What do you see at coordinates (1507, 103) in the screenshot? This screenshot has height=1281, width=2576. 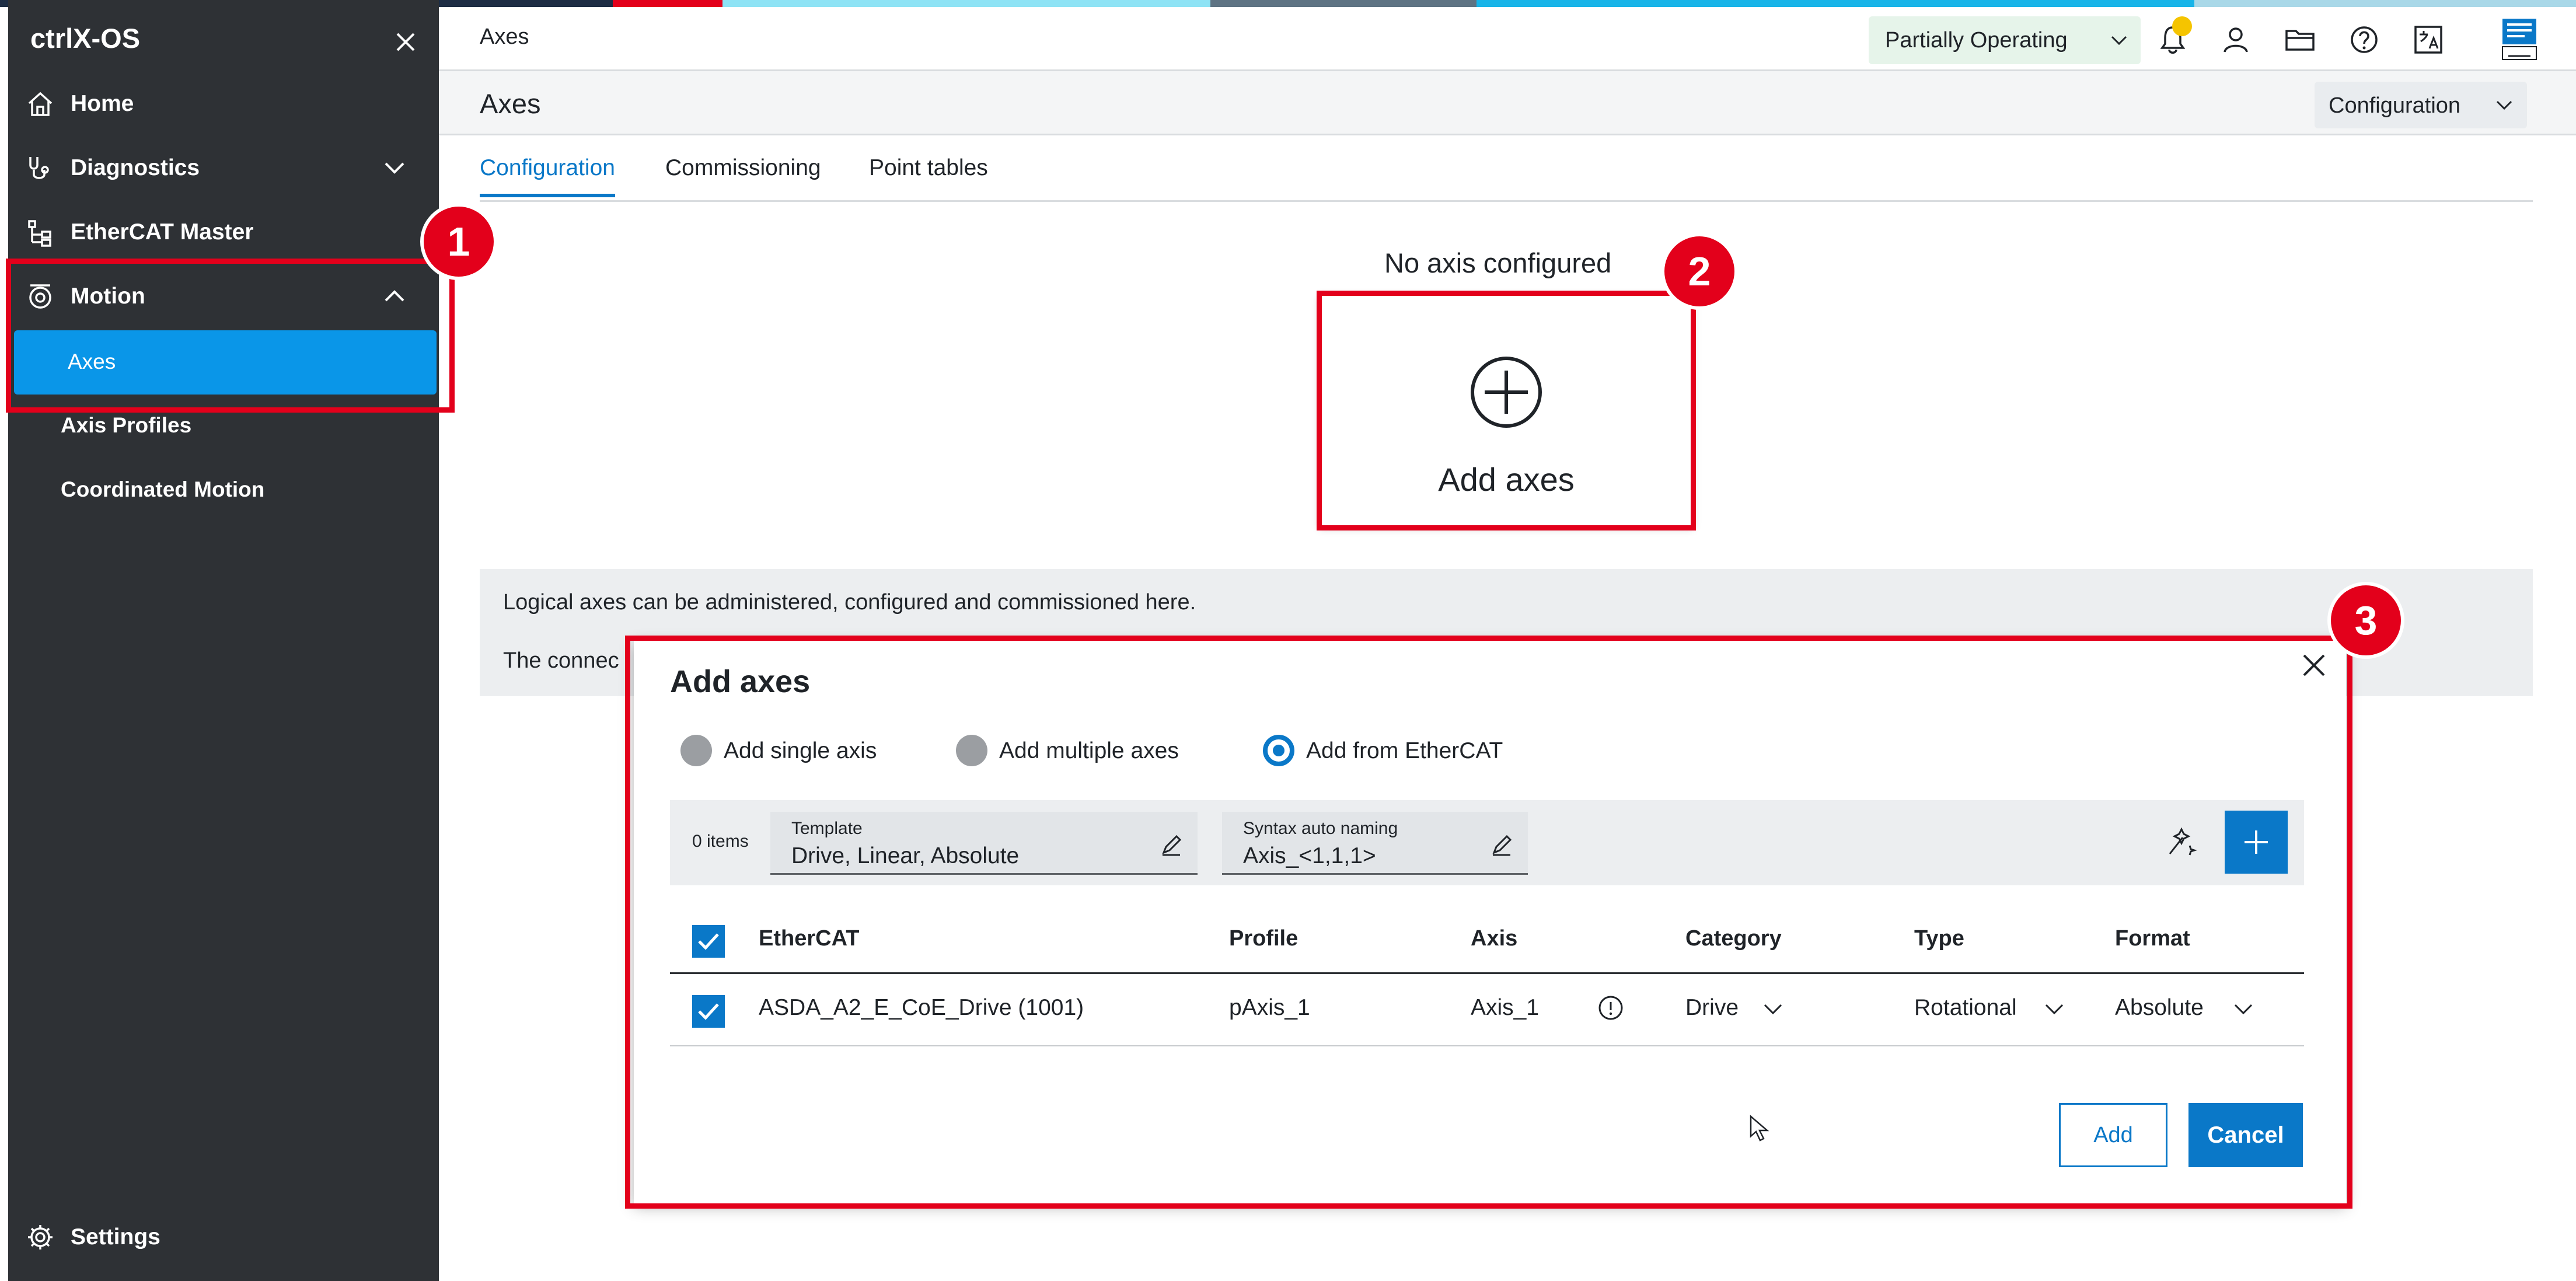 I see `page-title-bar: Axes Configuration` at bounding box center [1507, 103].